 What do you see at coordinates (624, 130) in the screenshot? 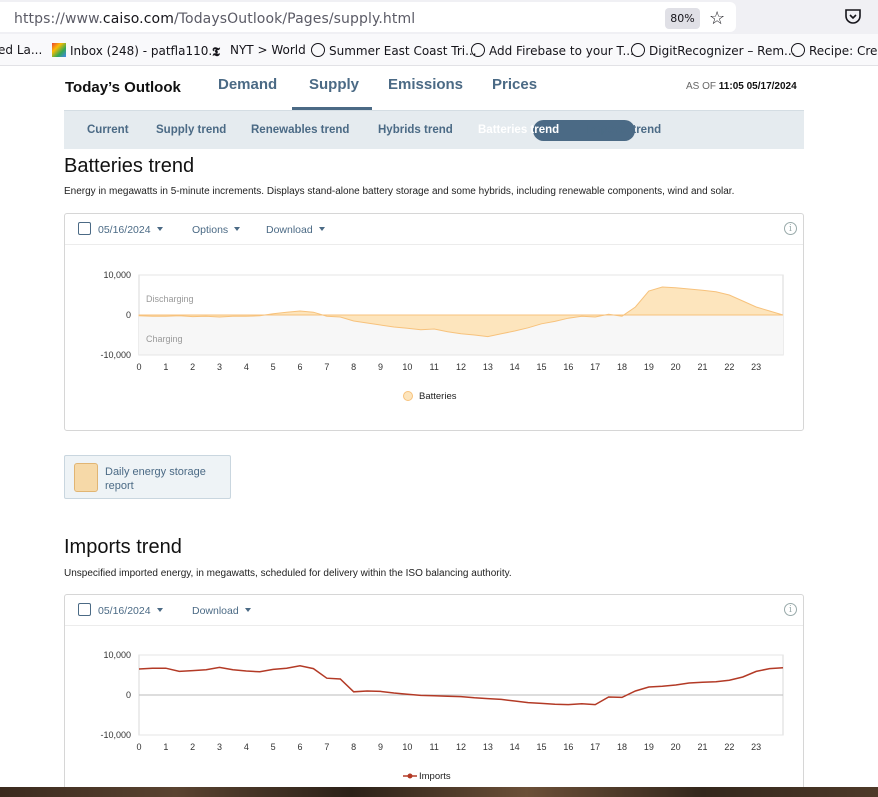
I see `subtab-imports-trend: Imports trend` at bounding box center [624, 130].